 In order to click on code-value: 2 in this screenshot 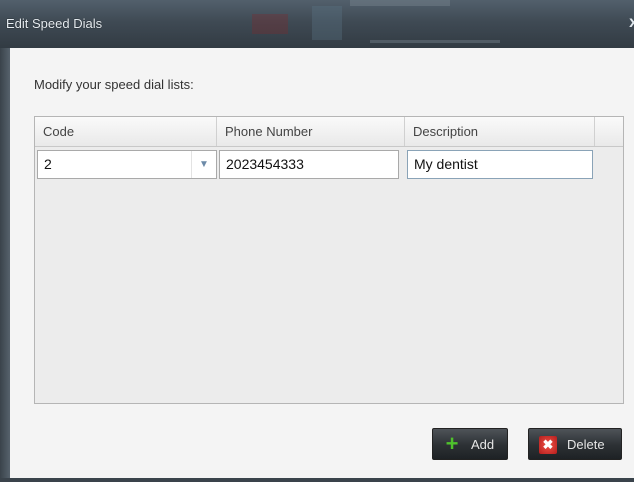, I will do `click(48, 164)`.